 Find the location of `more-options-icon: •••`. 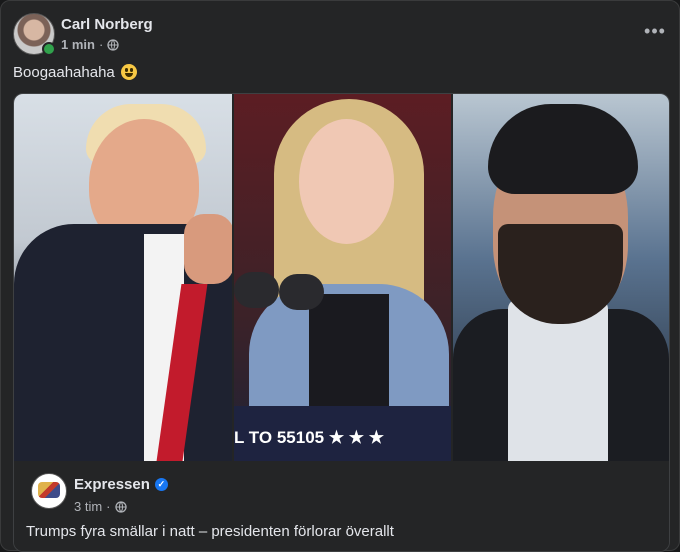

more-options-icon: ••• is located at coordinates (655, 31).